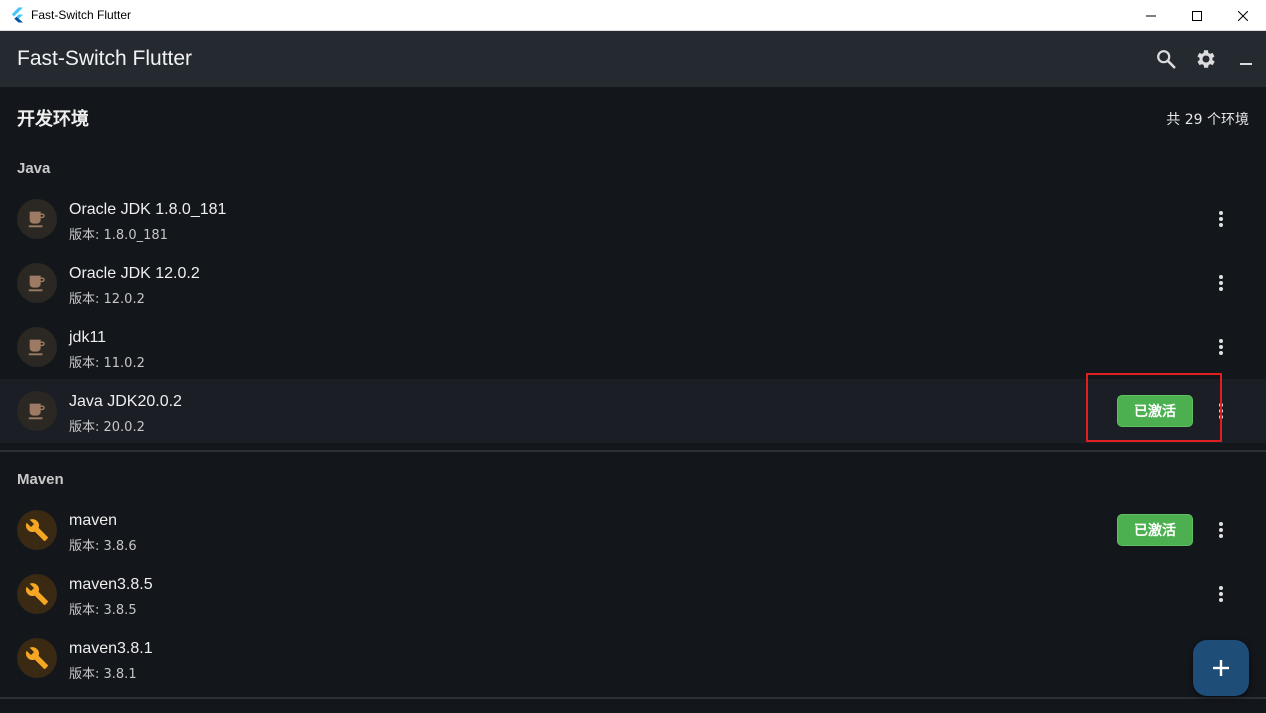 This screenshot has height=713, width=1266. Describe the element at coordinates (107, 299) in the screenshot. I see `item-version: 版本: 12.0.2` at that location.